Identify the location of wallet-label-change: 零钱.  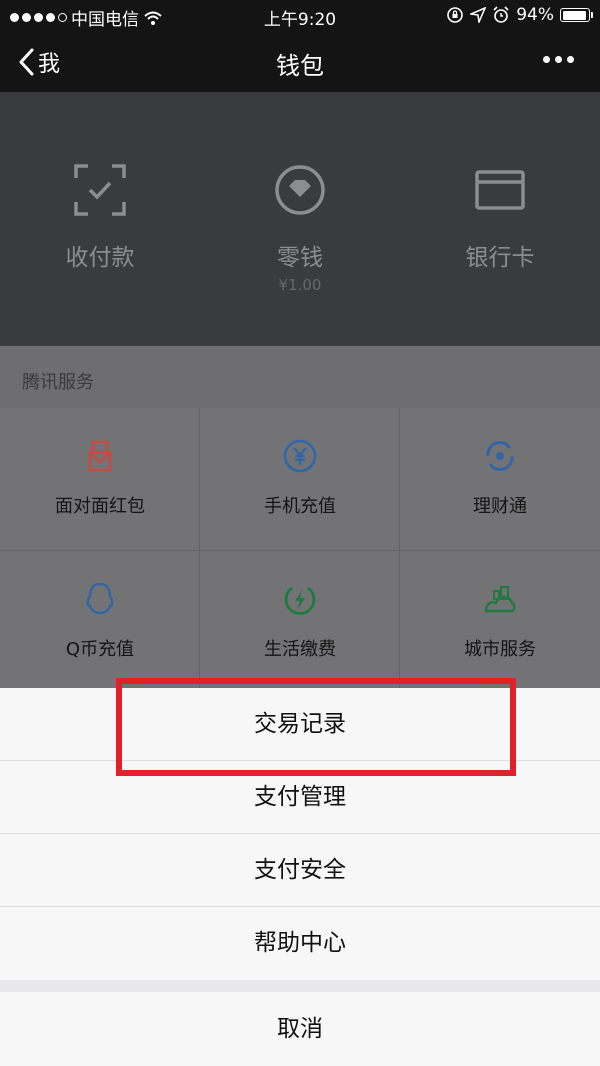
(300, 258).